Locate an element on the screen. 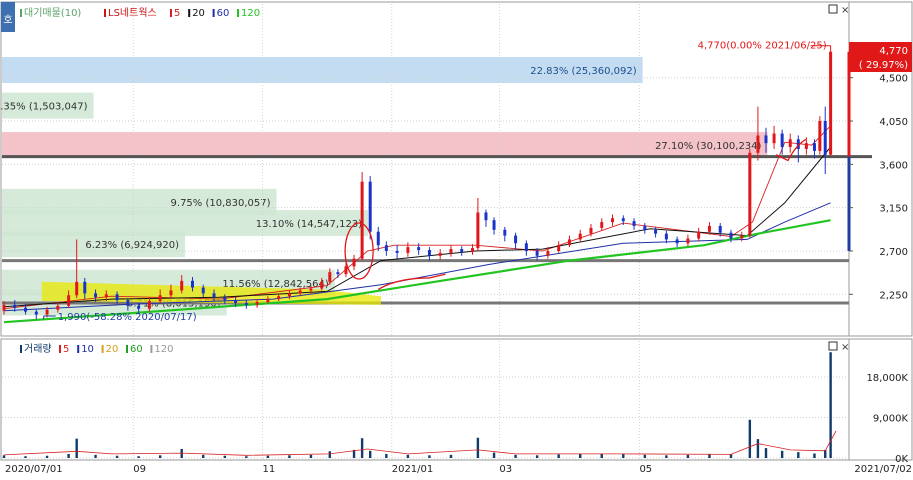 The height and width of the screenshot is (480, 913). x-axis-label: 11 is located at coordinates (268, 469).